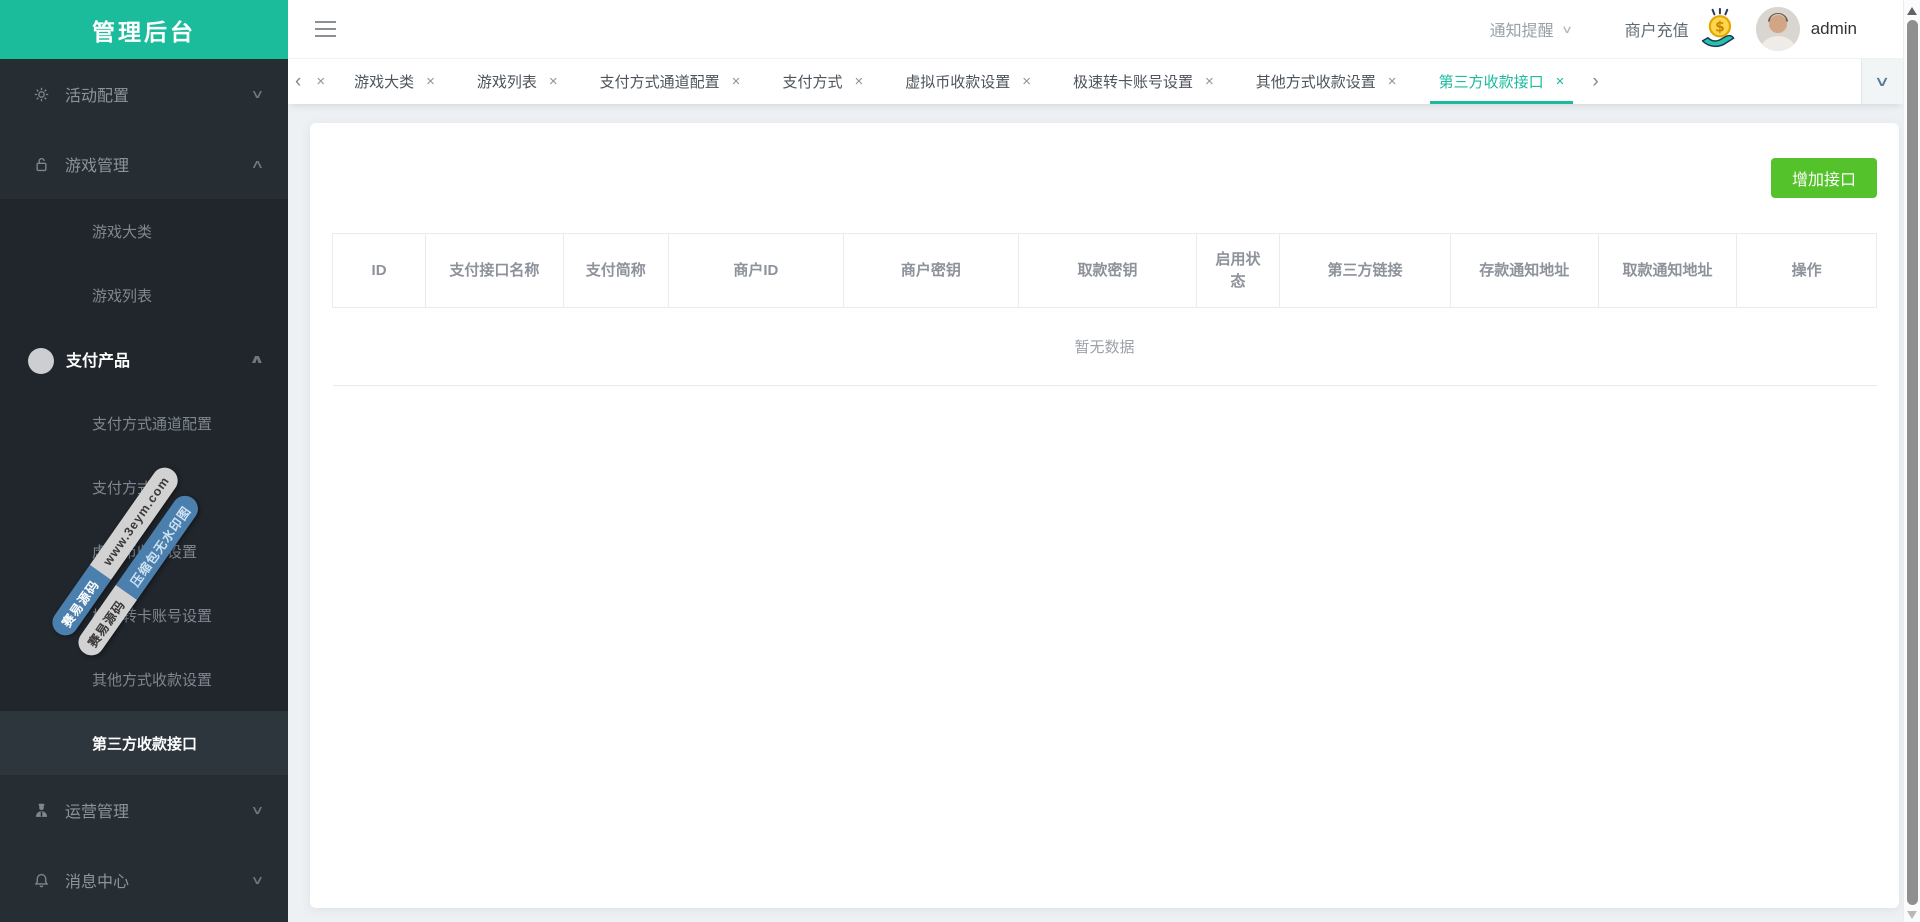 The height and width of the screenshot is (922, 1920). Describe the element at coordinates (1912, 11) in the screenshot. I see `scroll-up-arrow-icon` at that location.